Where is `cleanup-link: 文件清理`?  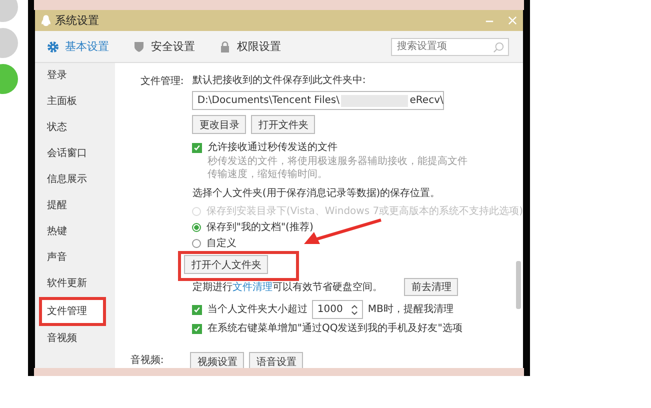
cleanup-link: 文件清理 is located at coordinates (252, 287).